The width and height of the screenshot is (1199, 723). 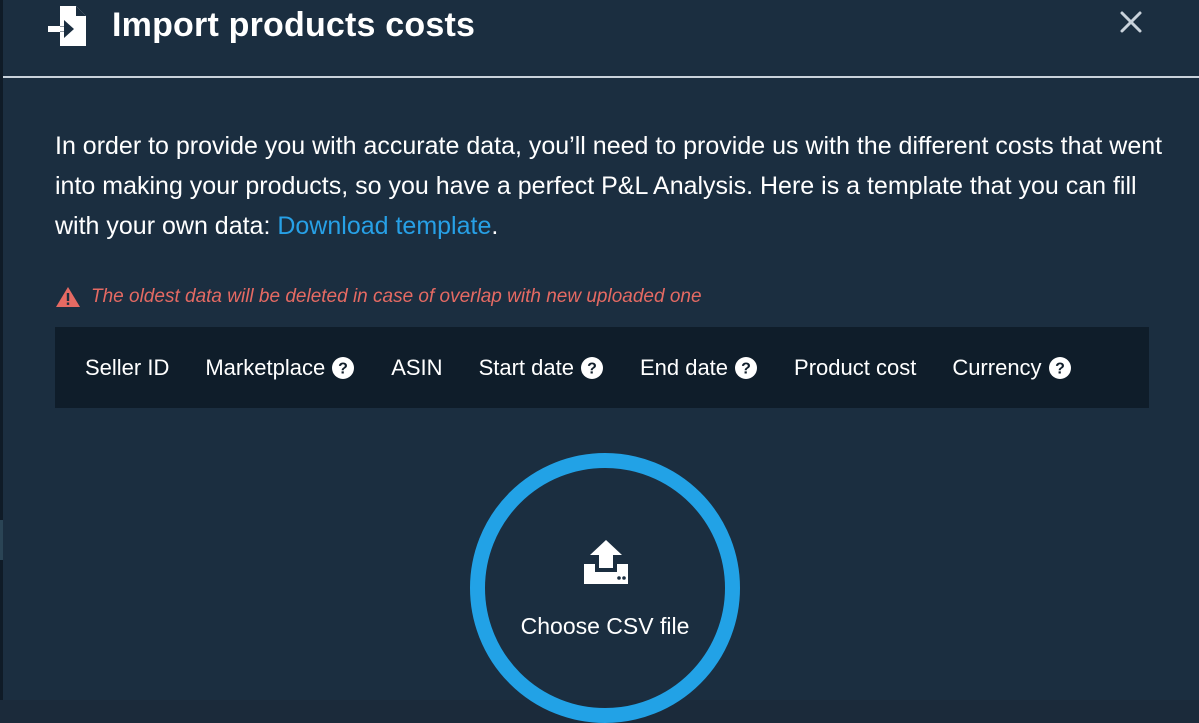 I want to click on column-label: Start date, so click(x=526, y=367).